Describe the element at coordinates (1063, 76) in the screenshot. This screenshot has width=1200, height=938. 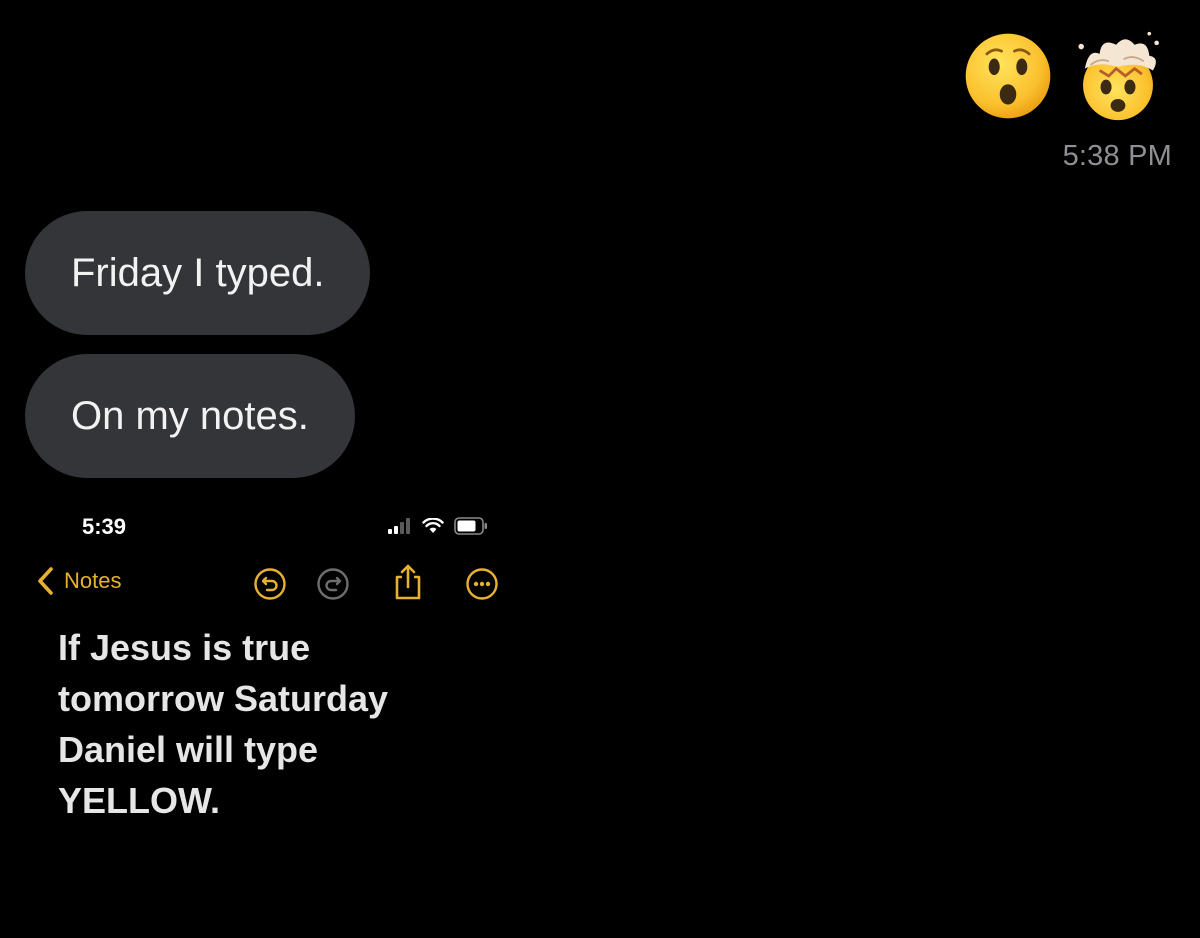
I see `reaction-row` at that location.